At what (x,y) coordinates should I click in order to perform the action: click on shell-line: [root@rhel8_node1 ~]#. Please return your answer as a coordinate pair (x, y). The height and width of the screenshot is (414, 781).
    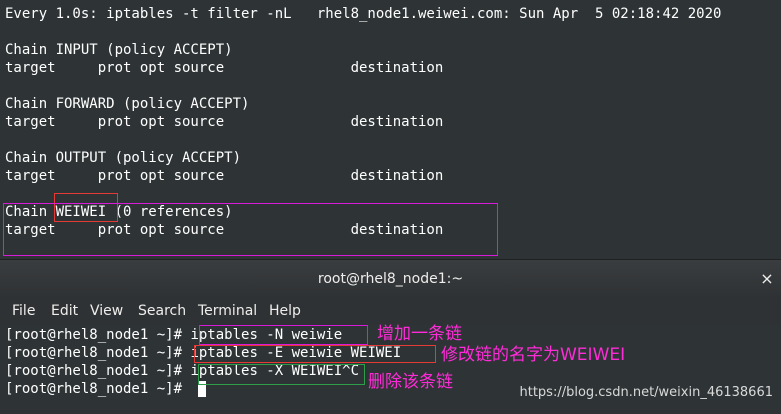
    Looking at the image, I should click on (97, 389).